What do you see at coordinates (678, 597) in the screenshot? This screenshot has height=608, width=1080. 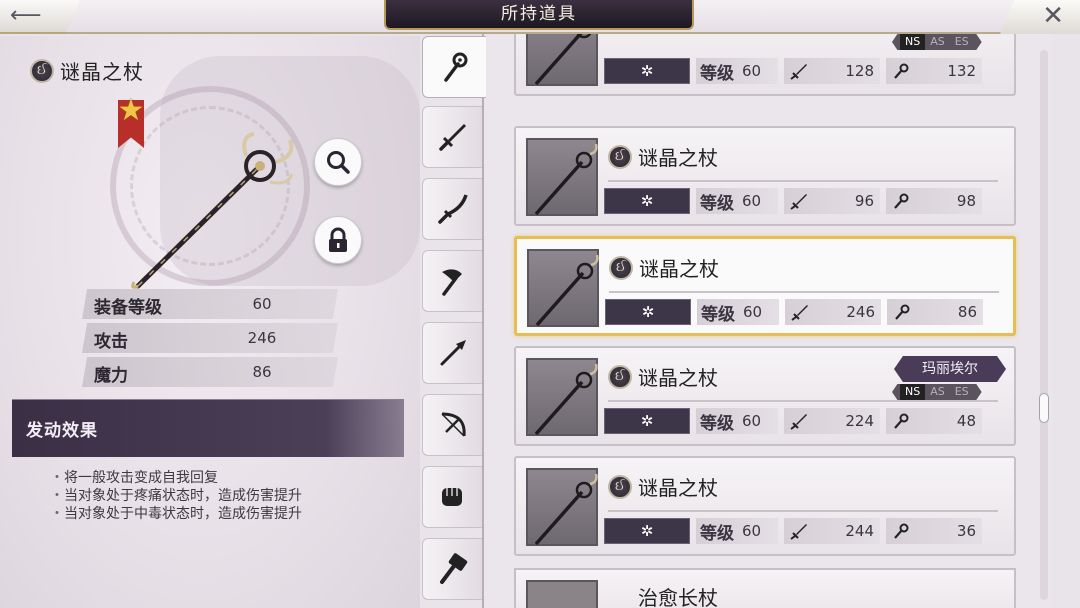 I see `item-name: 治愈长杖` at bounding box center [678, 597].